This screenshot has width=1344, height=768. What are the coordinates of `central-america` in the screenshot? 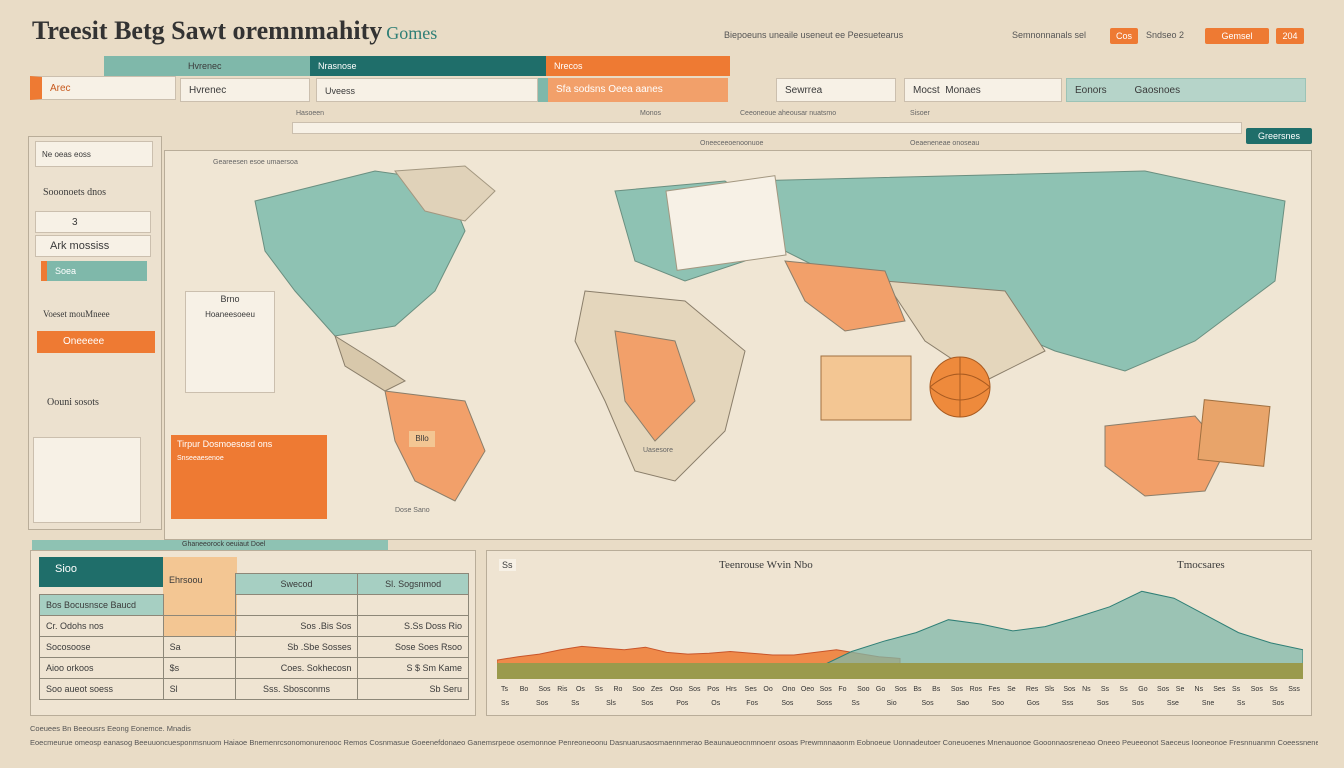 It's located at (370, 363).